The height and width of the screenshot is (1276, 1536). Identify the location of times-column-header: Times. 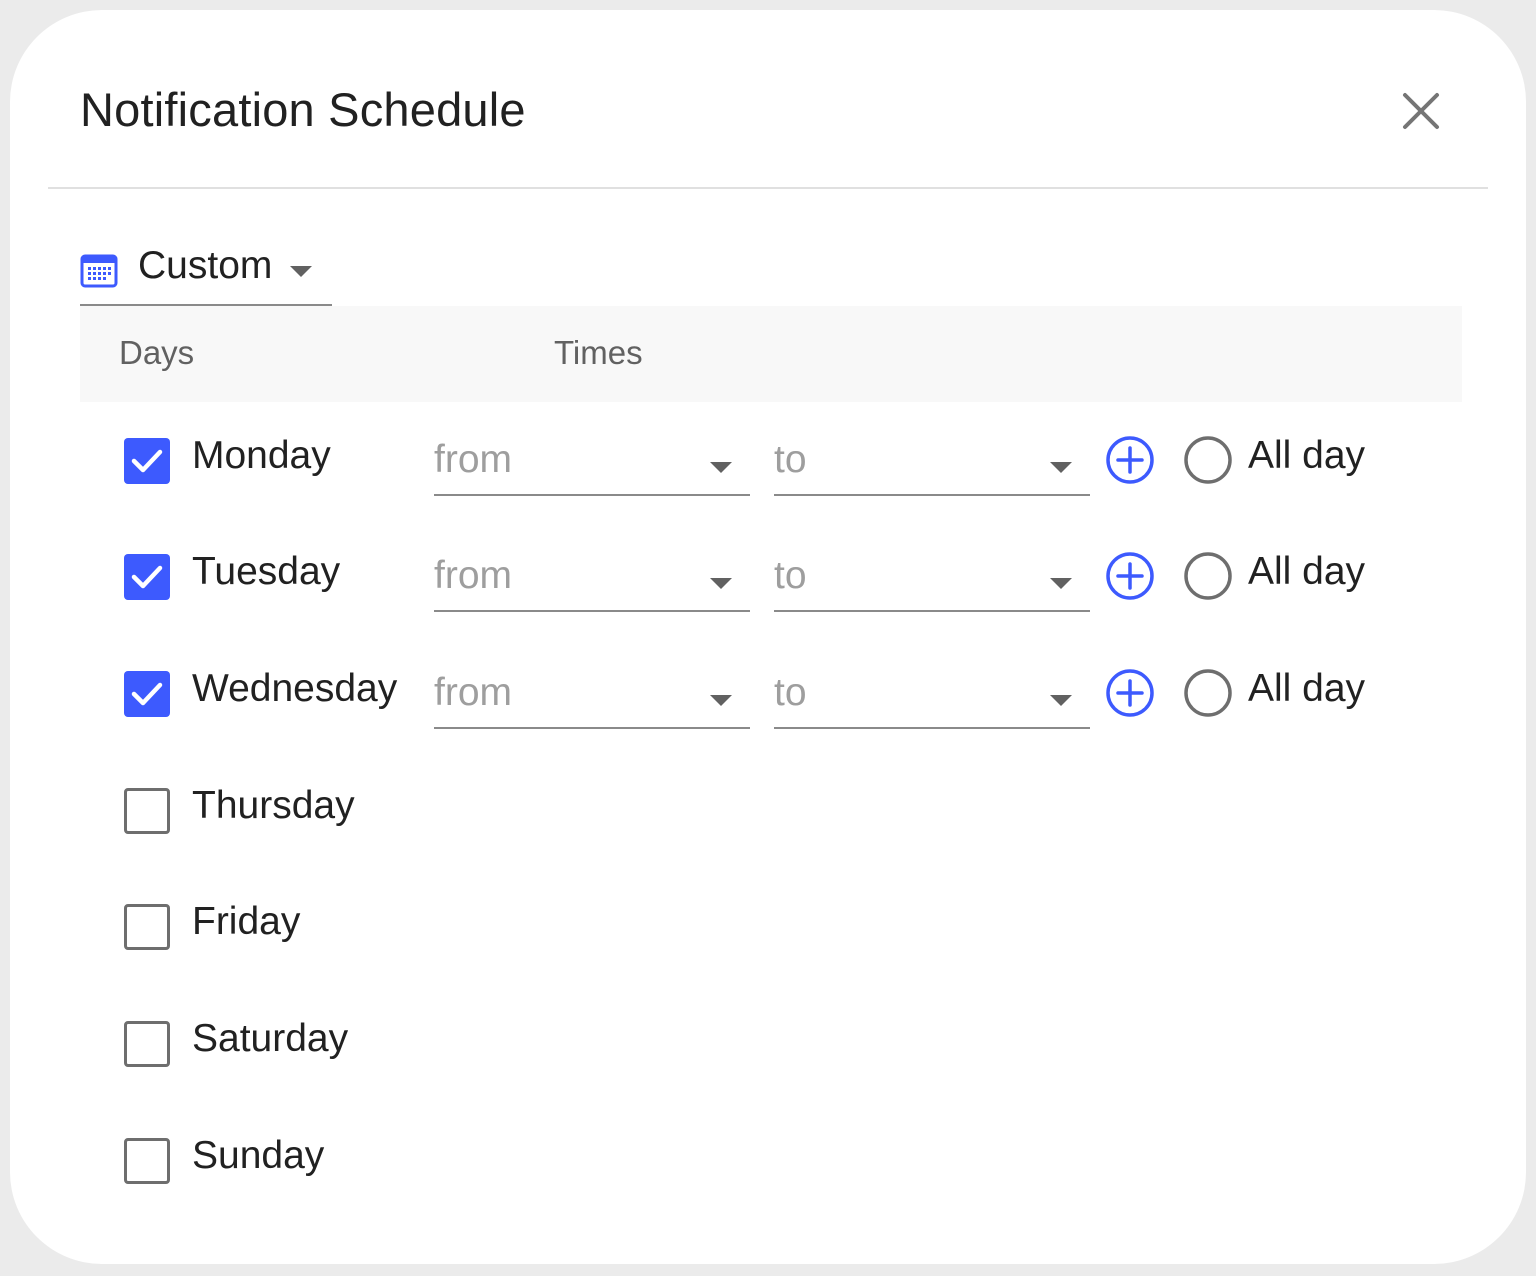
(598, 352).